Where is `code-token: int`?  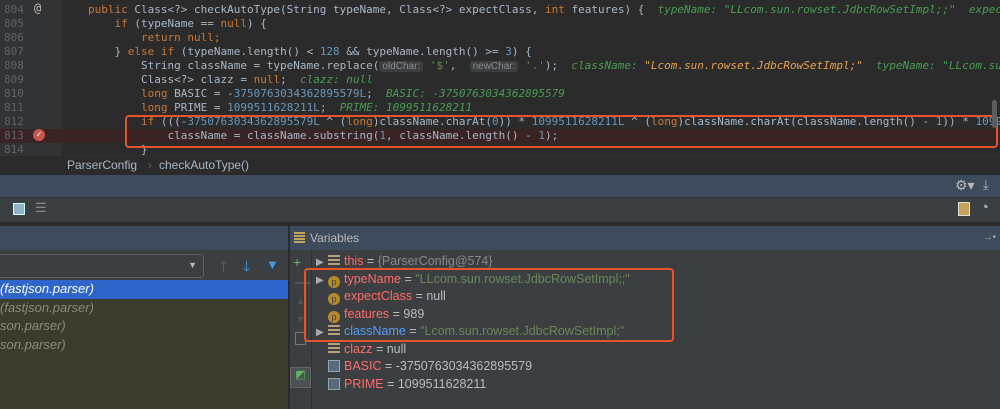 code-token: int is located at coordinates (558, 9).